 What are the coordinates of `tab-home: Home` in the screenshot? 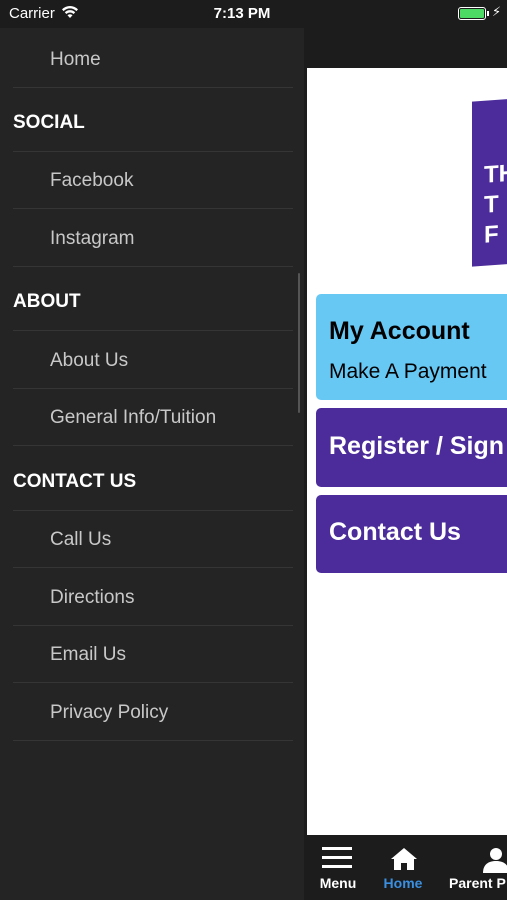 It's located at (403, 867).